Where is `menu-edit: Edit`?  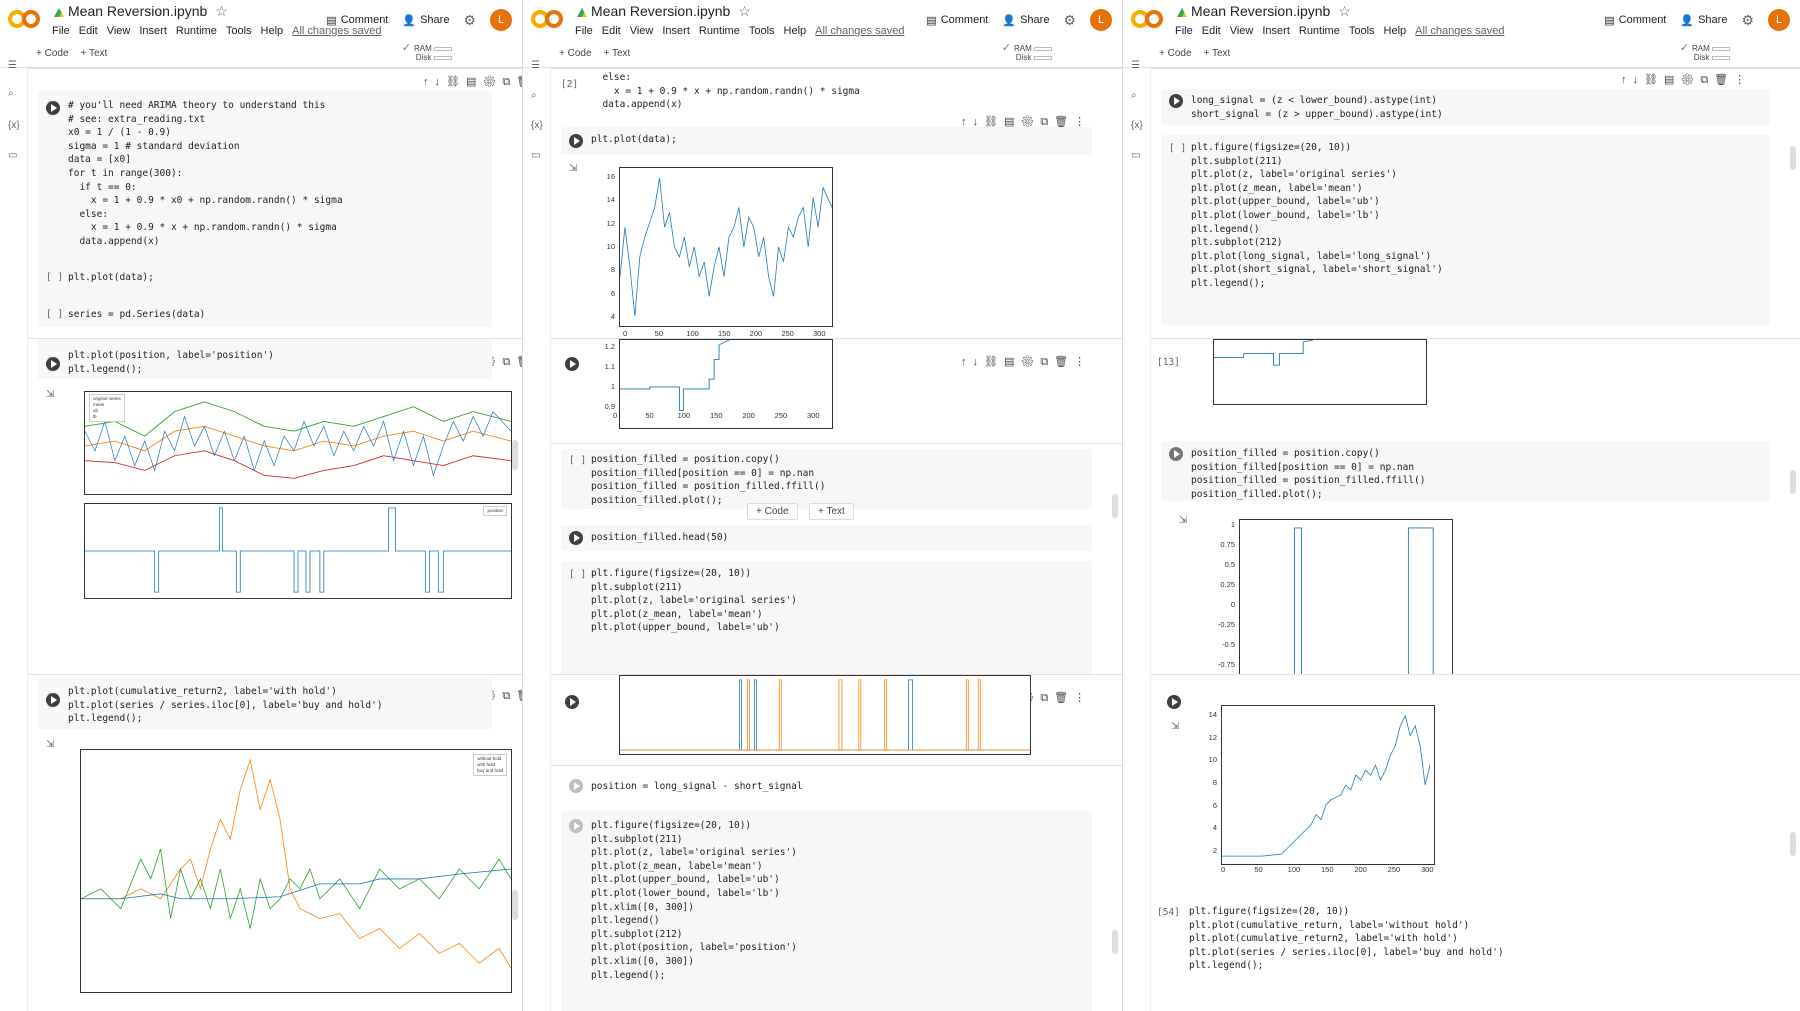 menu-edit: Edit is located at coordinates (1211, 31).